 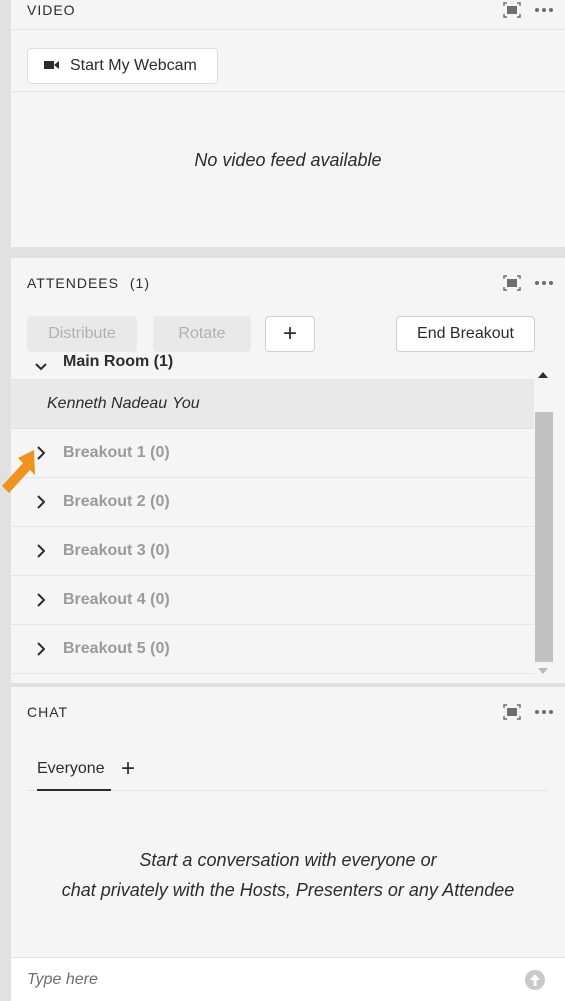 I want to click on end-breakout-button: End Breakout, so click(x=465, y=334).